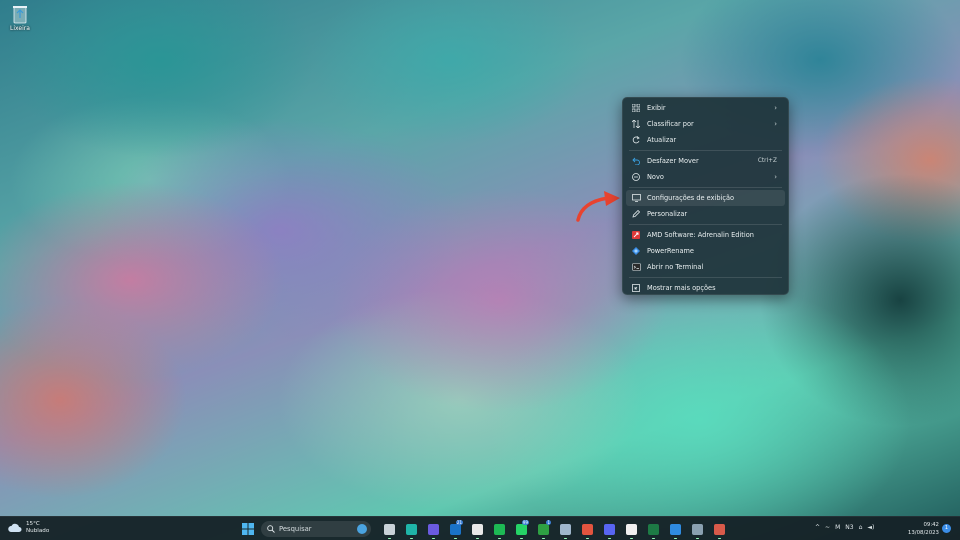 The height and width of the screenshot is (540, 960). I want to click on steam-icon, so click(565, 529).